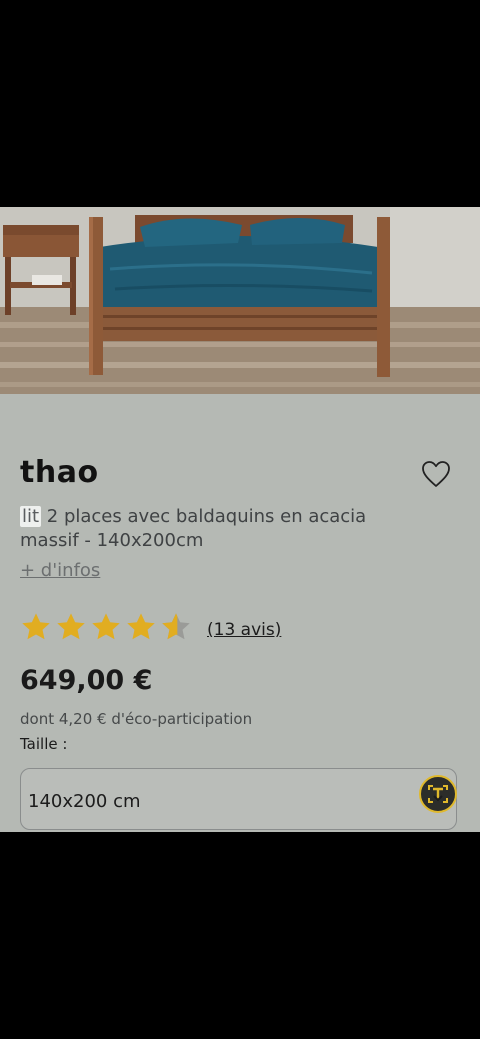 The width and height of the screenshot is (480, 1039). I want to click on favorite-button, so click(438, 475).